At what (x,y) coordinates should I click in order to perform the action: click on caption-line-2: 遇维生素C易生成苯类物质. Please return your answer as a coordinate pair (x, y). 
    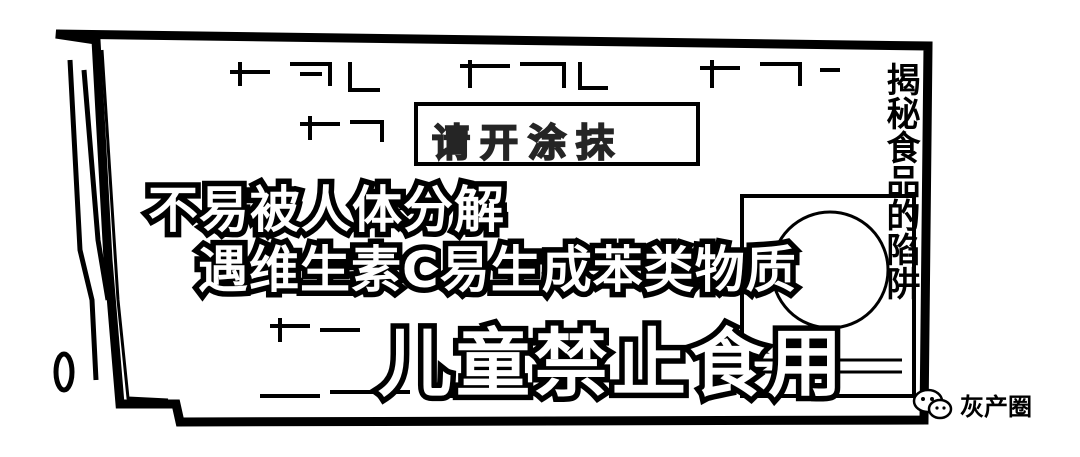
    Looking at the image, I should click on (497, 270).